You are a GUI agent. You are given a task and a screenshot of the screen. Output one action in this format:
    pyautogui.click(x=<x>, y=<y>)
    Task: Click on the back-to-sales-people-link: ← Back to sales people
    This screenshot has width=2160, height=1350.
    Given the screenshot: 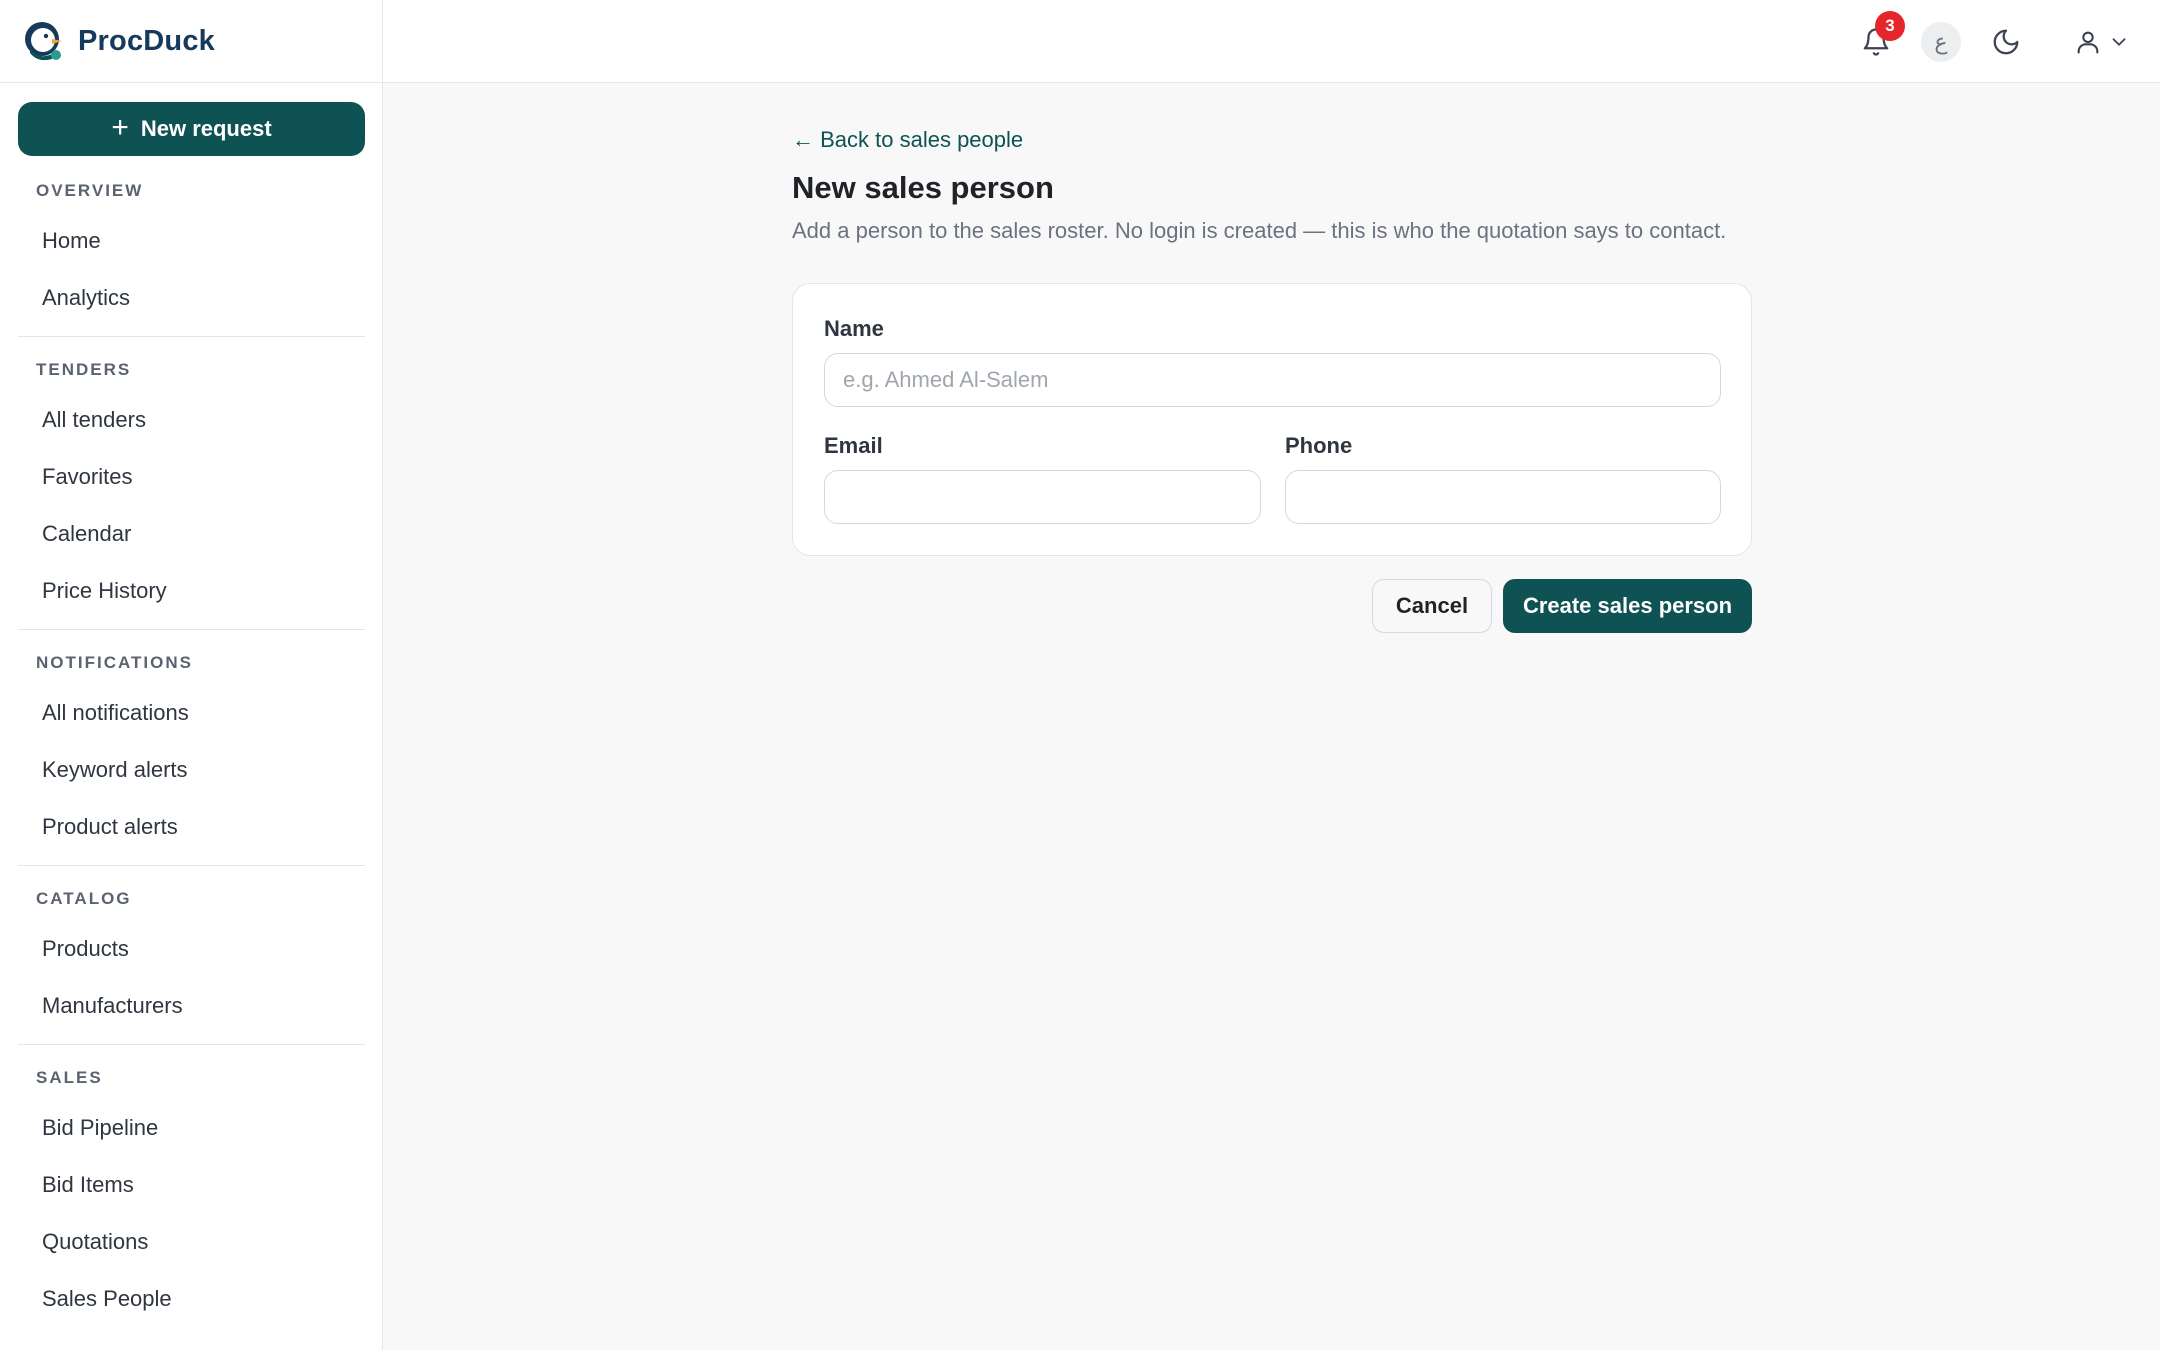 What is the action you would take?
    pyautogui.click(x=907, y=140)
    